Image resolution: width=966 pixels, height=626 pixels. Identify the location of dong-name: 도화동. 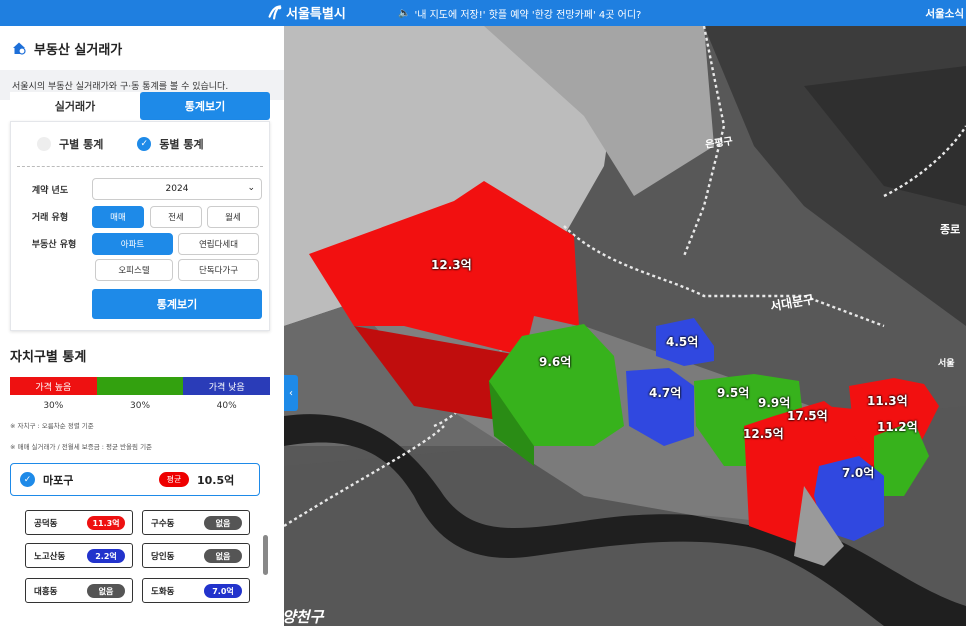
(163, 591).